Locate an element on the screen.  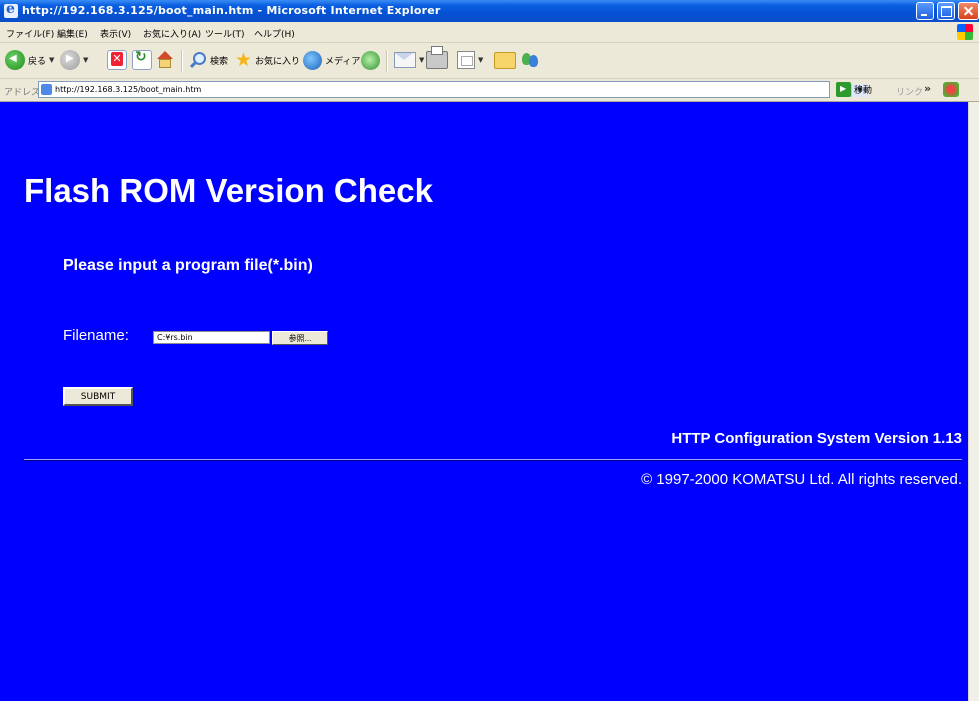
forward-button: ▼ is located at coordinates (74, 60).